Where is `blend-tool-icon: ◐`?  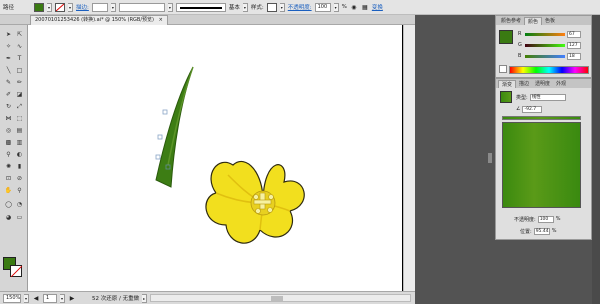
blend-tool-icon: ◐ is located at coordinates (19, 154).